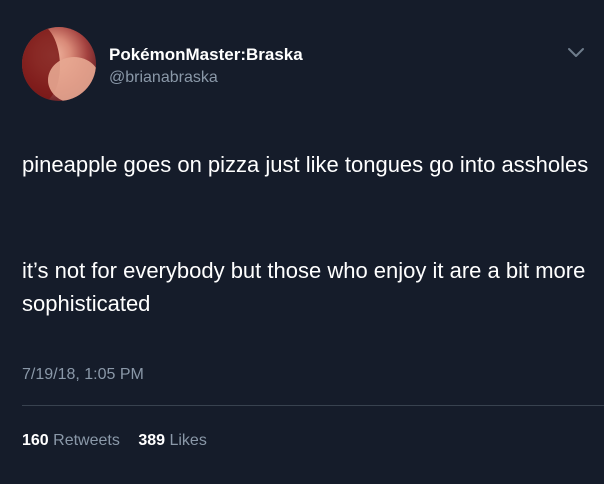 The width and height of the screenshot is (604, 484). Describe the element at coordinates (72, 79) in the screenshot. I see `avatar-skin` at that location.